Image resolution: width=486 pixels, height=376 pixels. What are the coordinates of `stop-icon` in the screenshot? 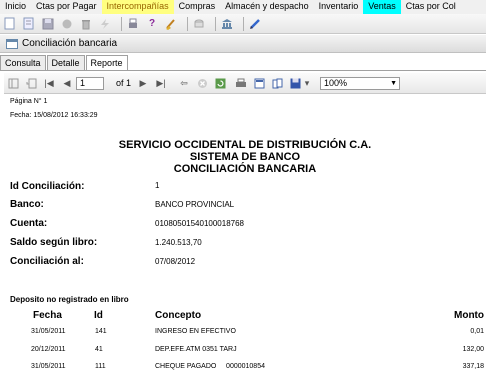 It's located at (202, 83).